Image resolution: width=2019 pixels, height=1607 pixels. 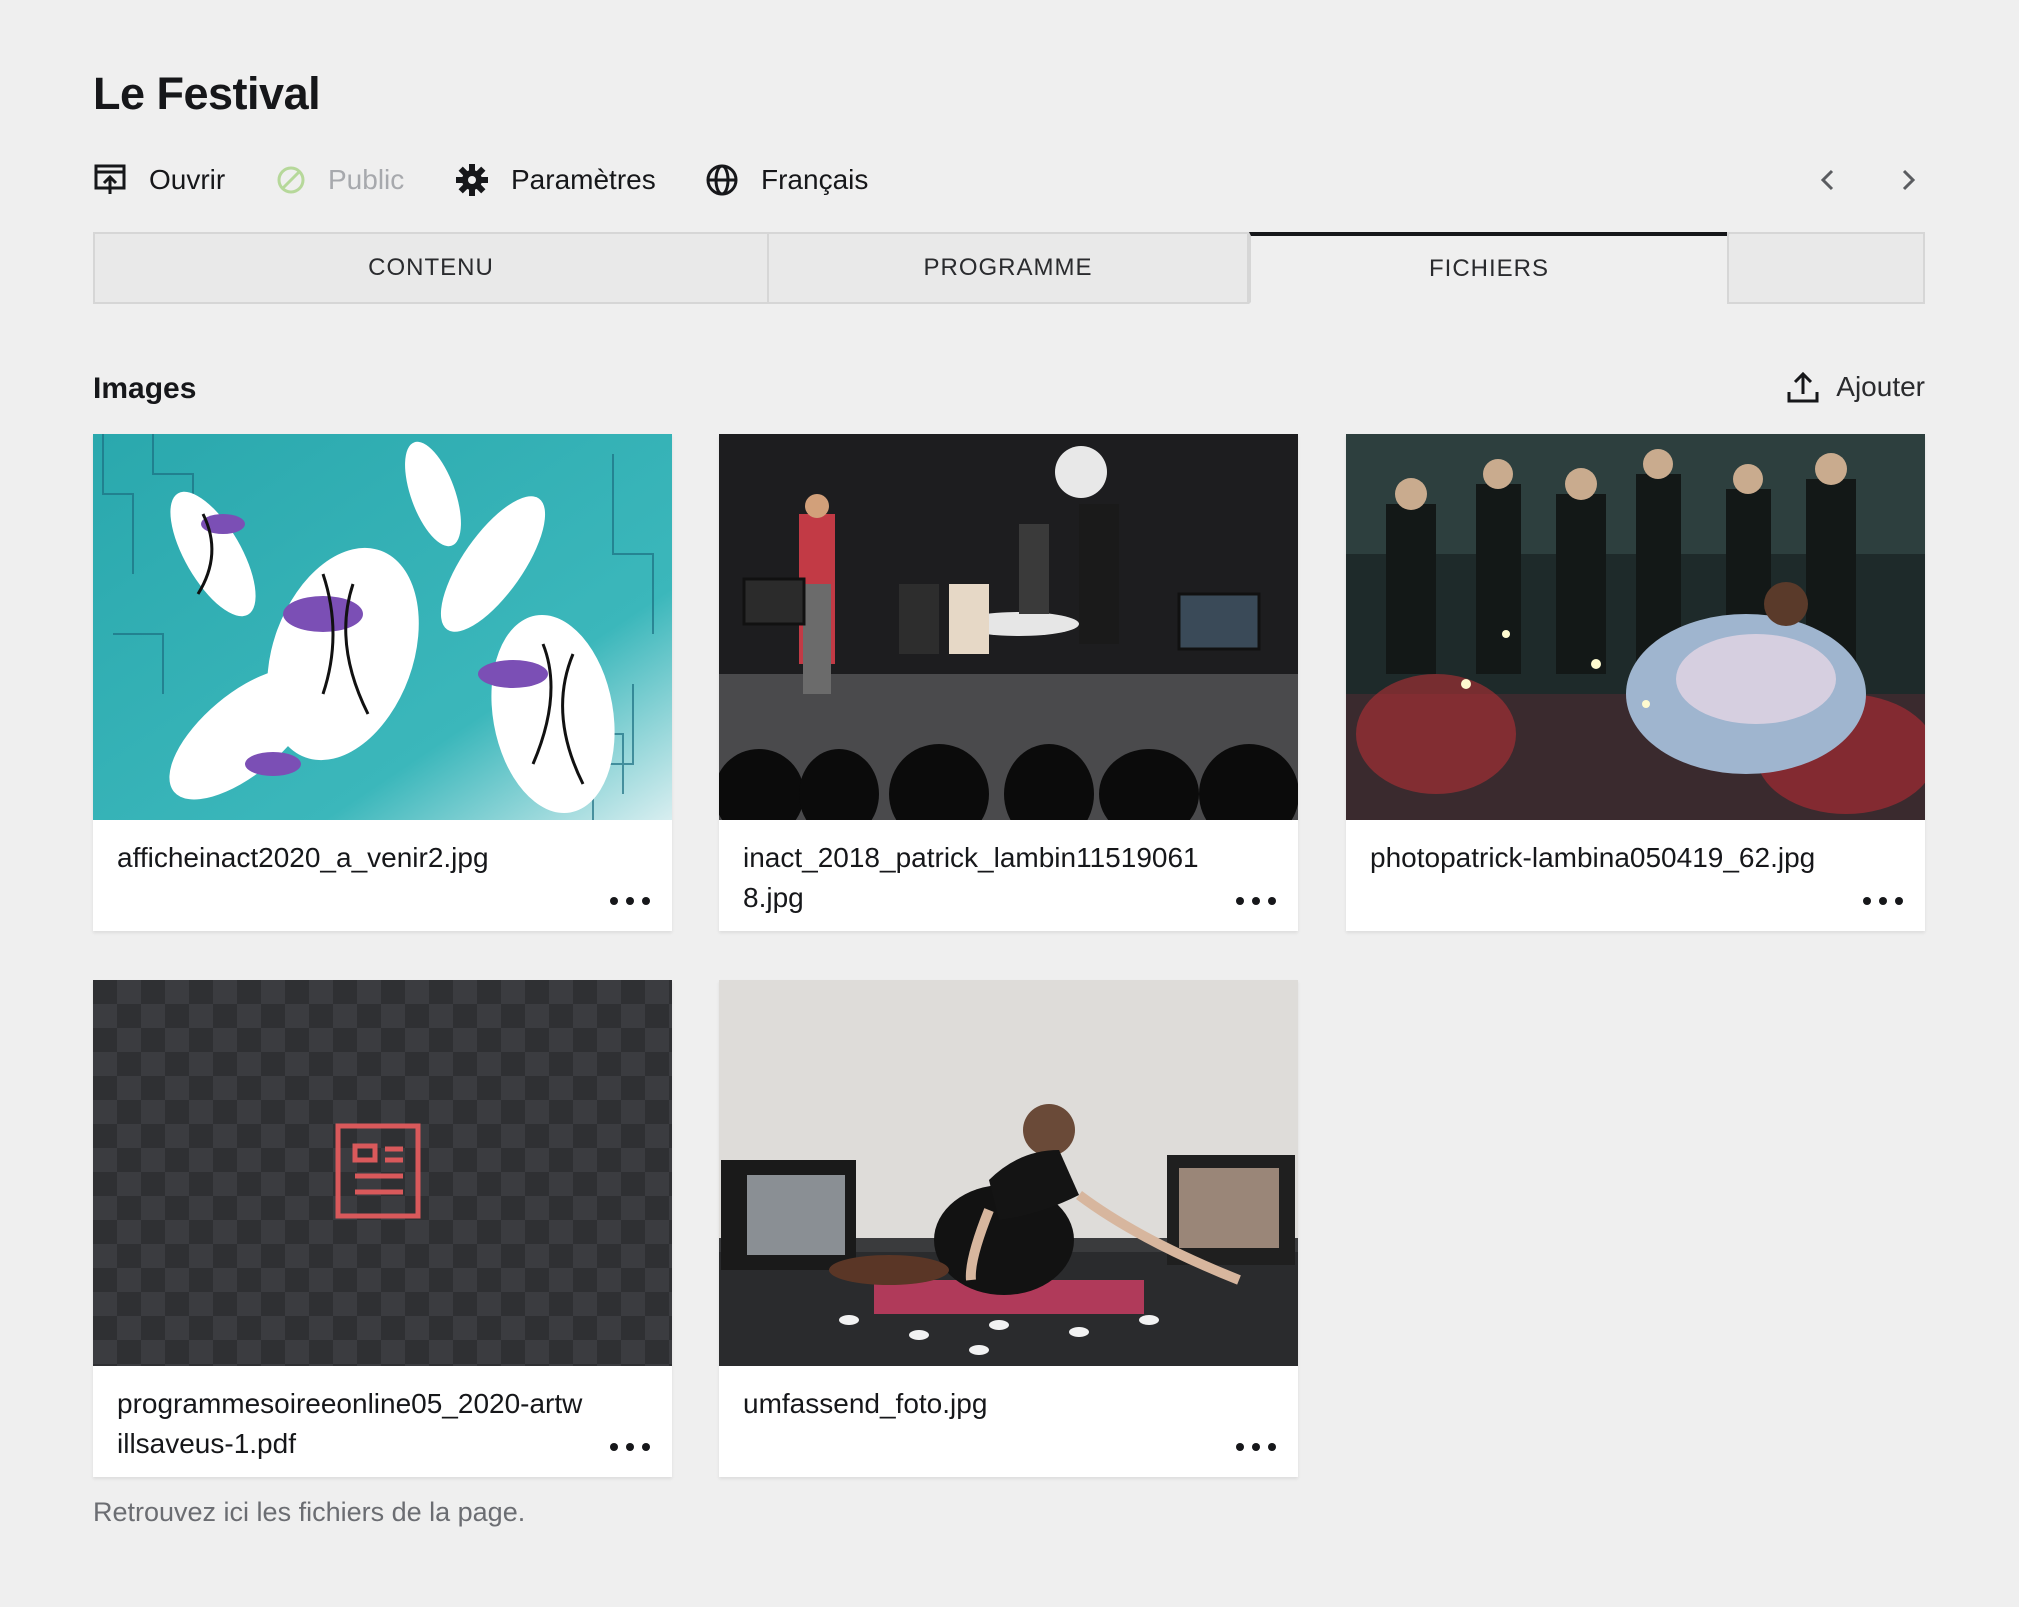 I want to click on tab-fichiers: FICHIERS, so click(x=1489, y=268).